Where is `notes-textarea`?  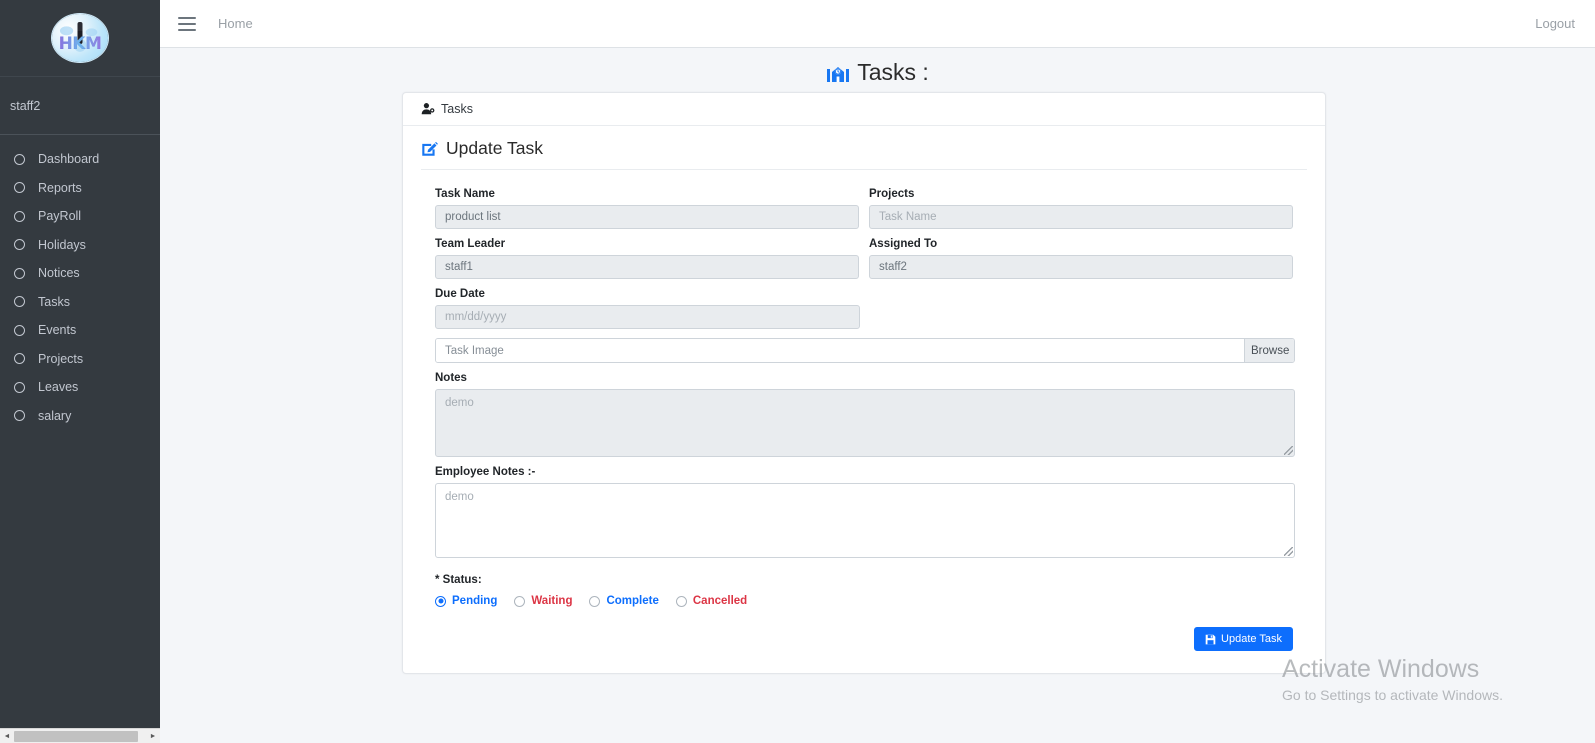
notes-textarea is located at coordinates (865, 423).